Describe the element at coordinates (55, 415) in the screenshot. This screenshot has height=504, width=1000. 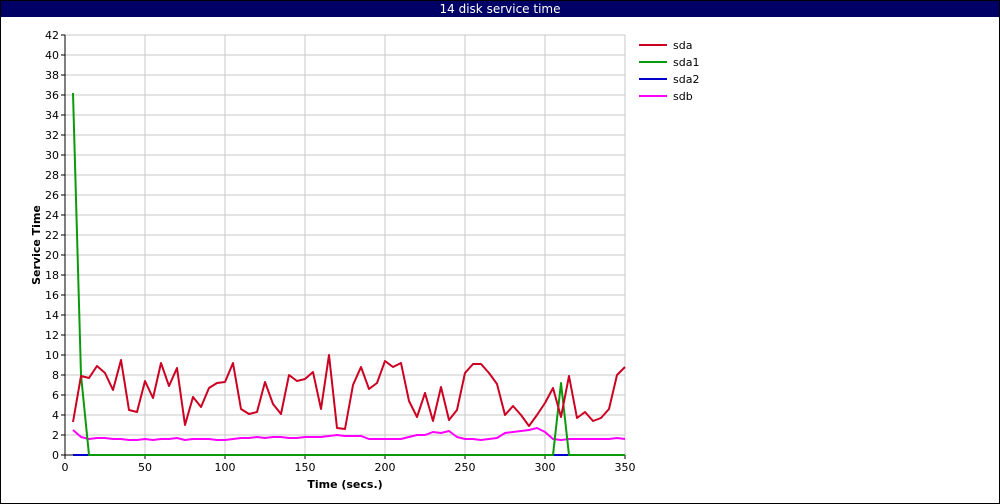
I see `y-tick-label: 4` at that location.